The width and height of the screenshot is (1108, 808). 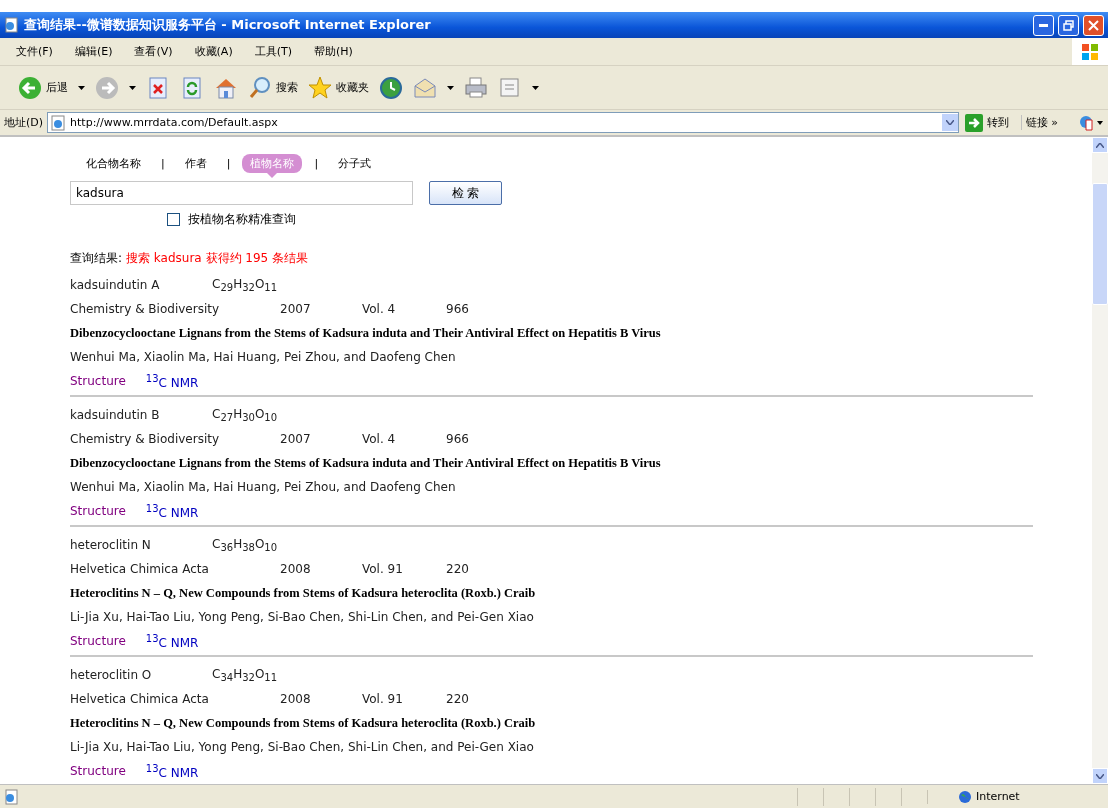 What do you see at coordinates (34, 51) in the screenshot?
I see `menu-item: 文件(F)` at bounding box center [34, 51].